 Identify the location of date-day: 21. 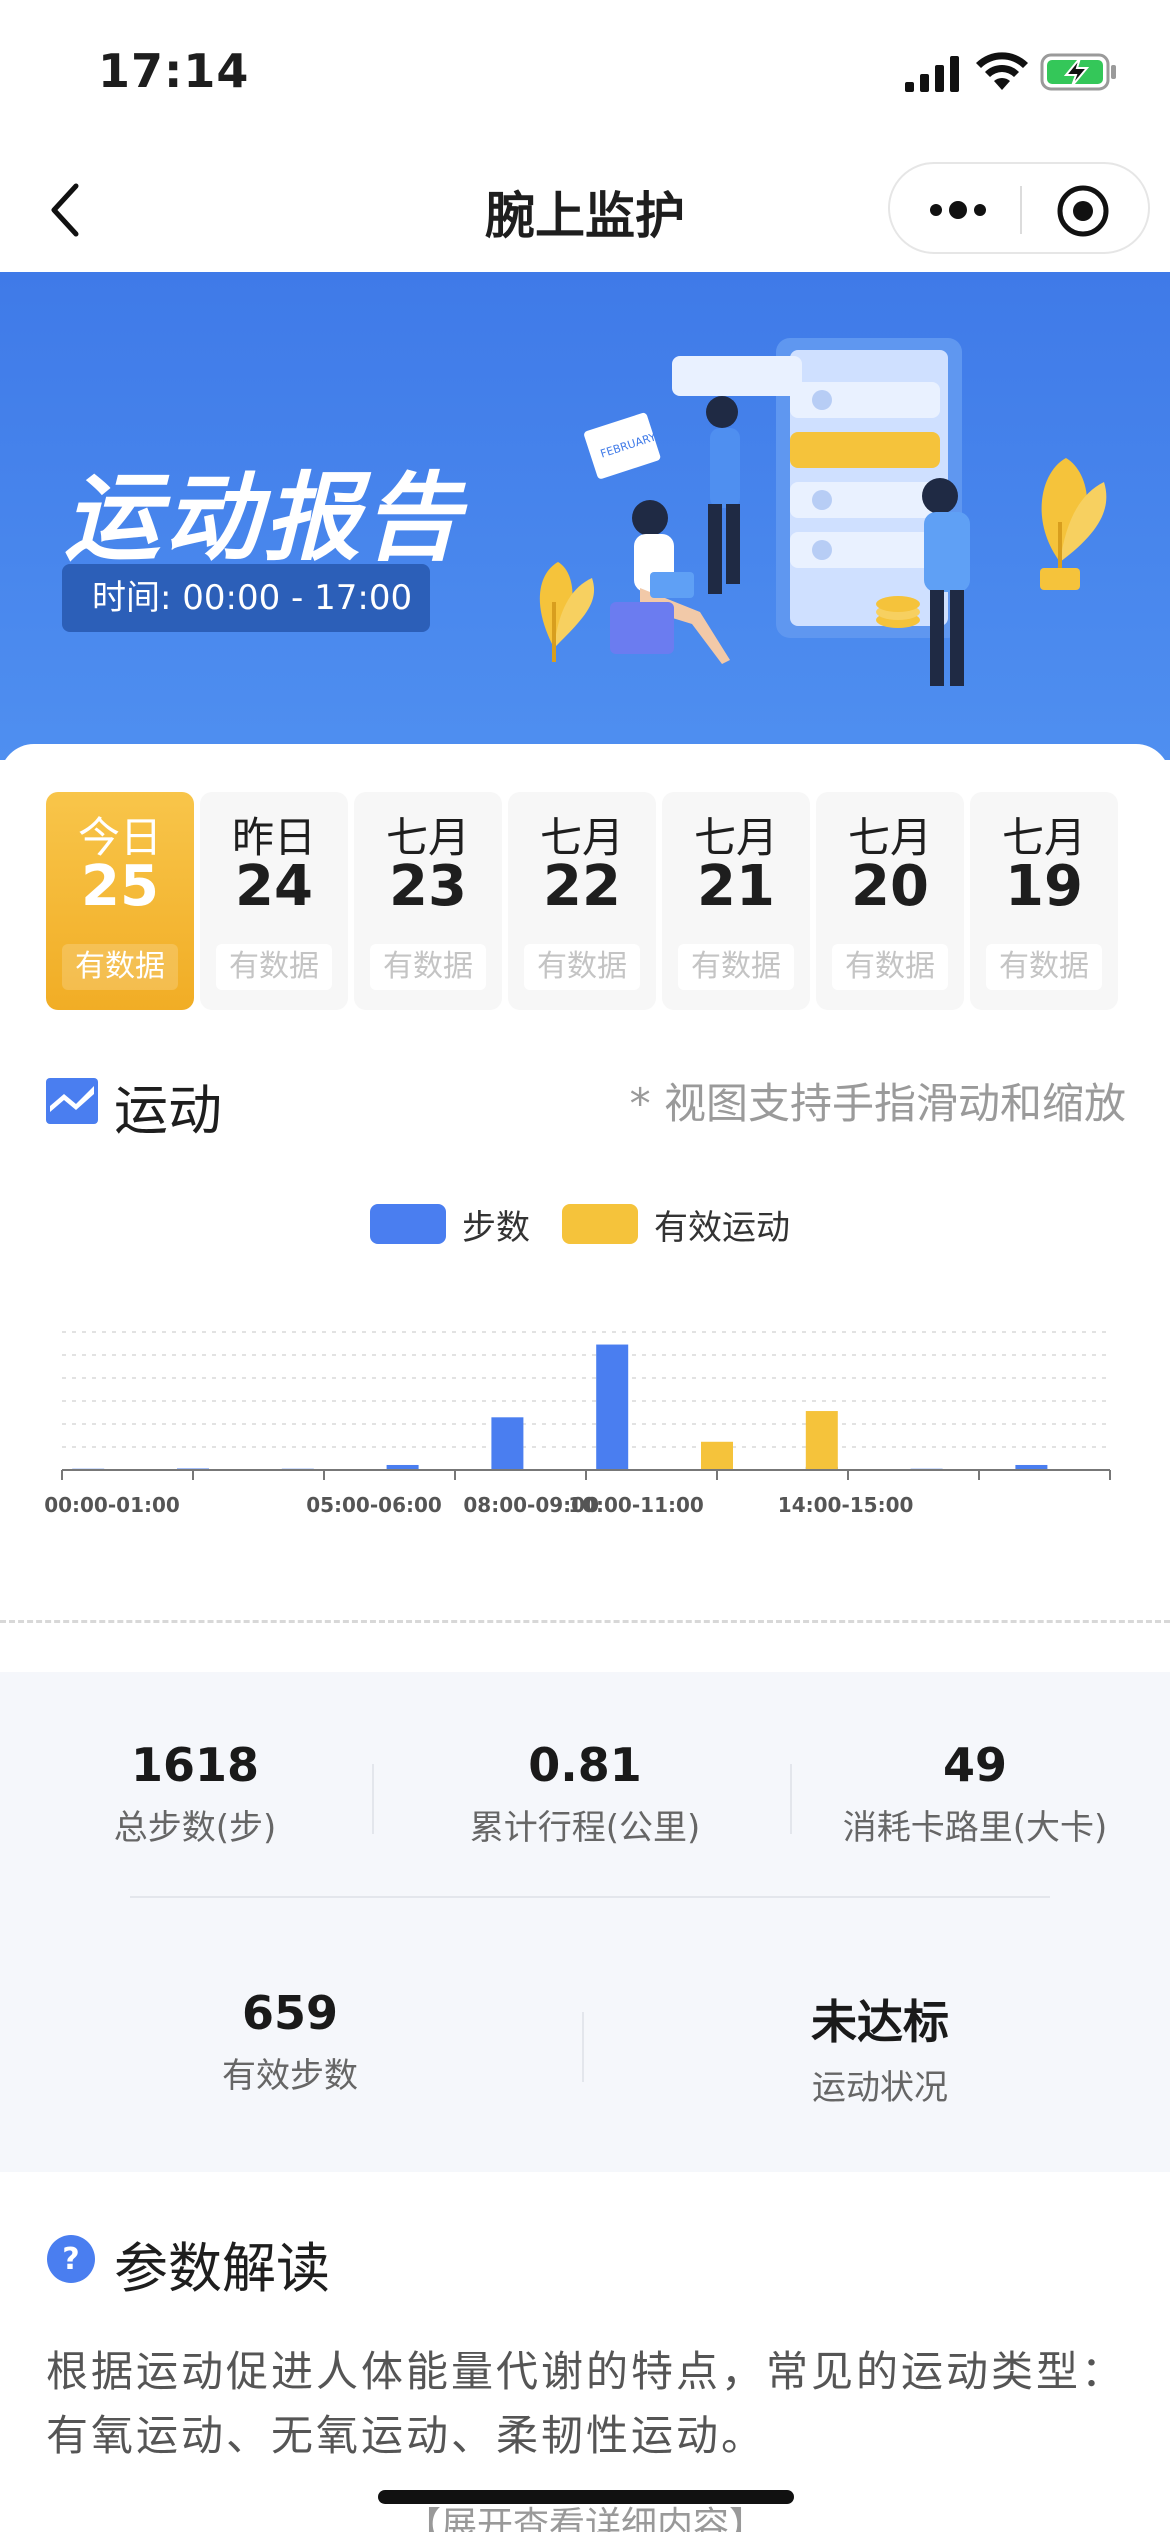
(736, 886).